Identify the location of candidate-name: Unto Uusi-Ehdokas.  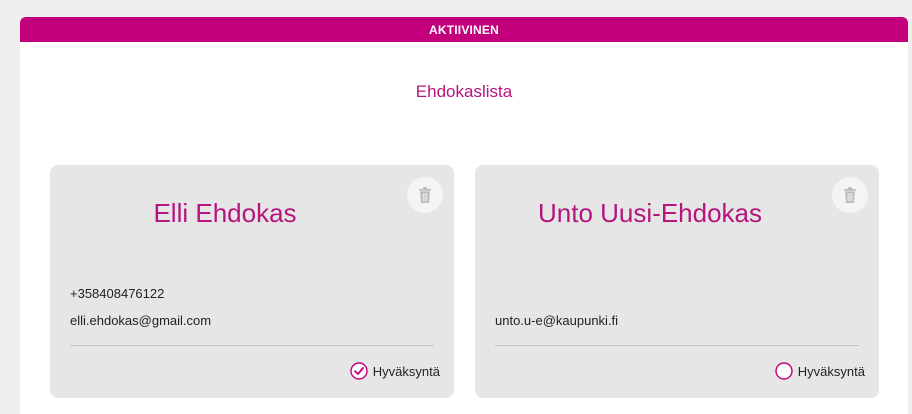
(650, 213).